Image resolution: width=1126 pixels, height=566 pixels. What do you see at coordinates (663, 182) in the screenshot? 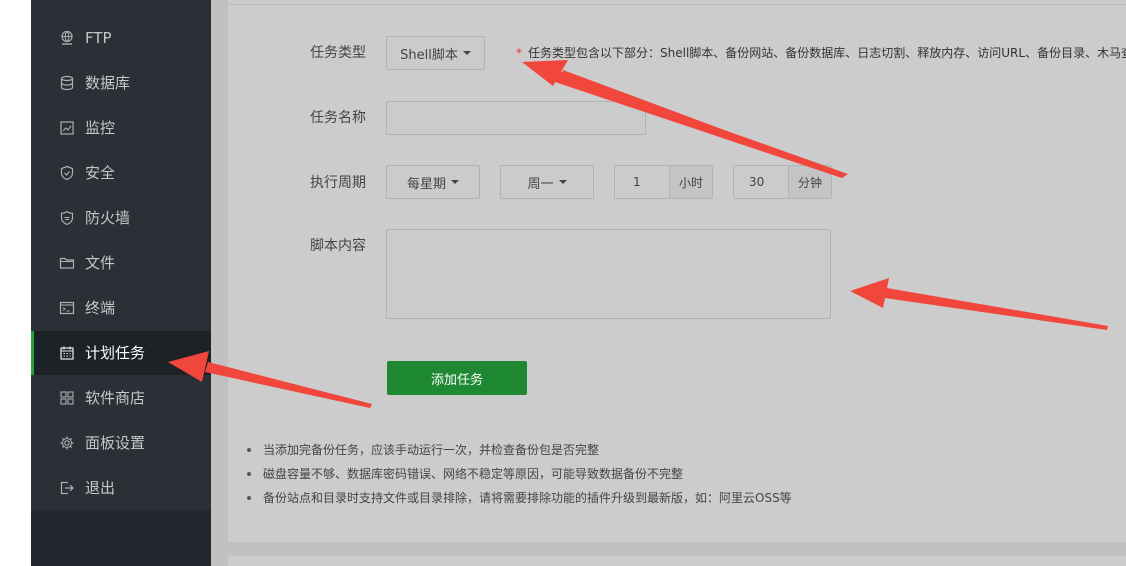
I see `hour-input-group: 1 小时` at bounding box center [663, 182].